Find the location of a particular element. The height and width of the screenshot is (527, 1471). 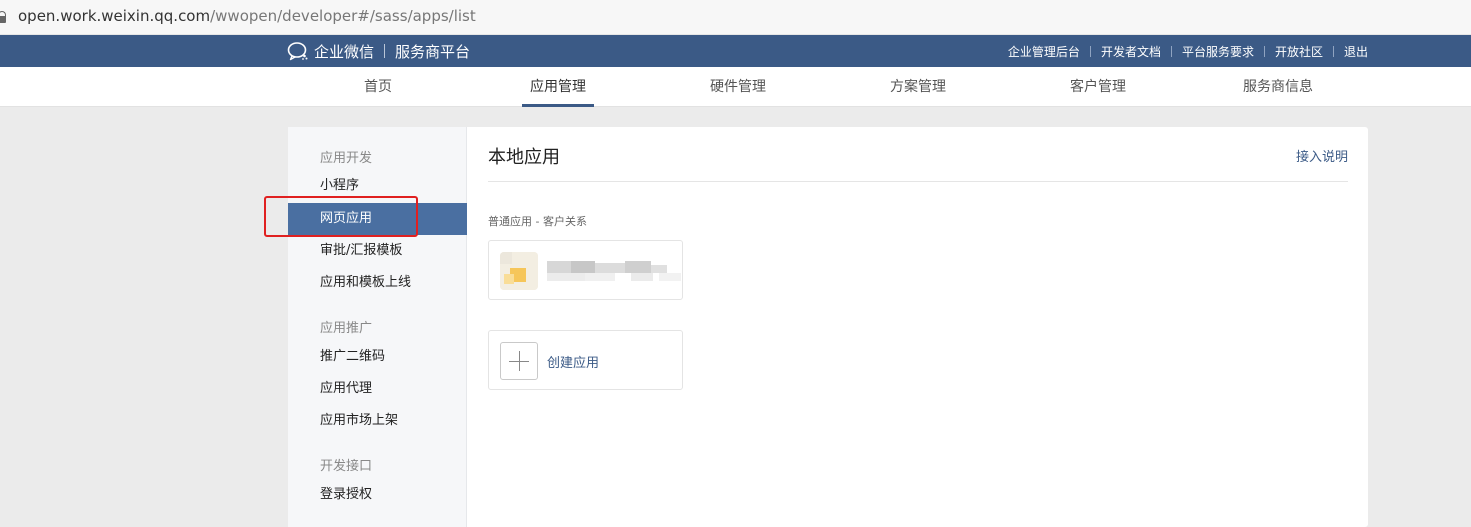

create-app-label: 创建应用 is located at coordinates (573, 363).